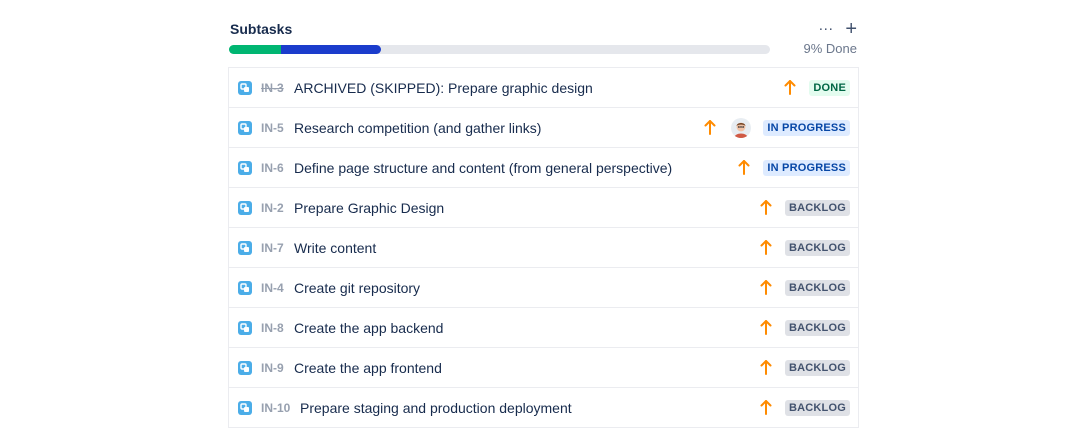 This screenshot has height=440, width=1085. I want to click on subtask-row: IN-9 Create the app frontend BACKLOG, so click(543, 368).